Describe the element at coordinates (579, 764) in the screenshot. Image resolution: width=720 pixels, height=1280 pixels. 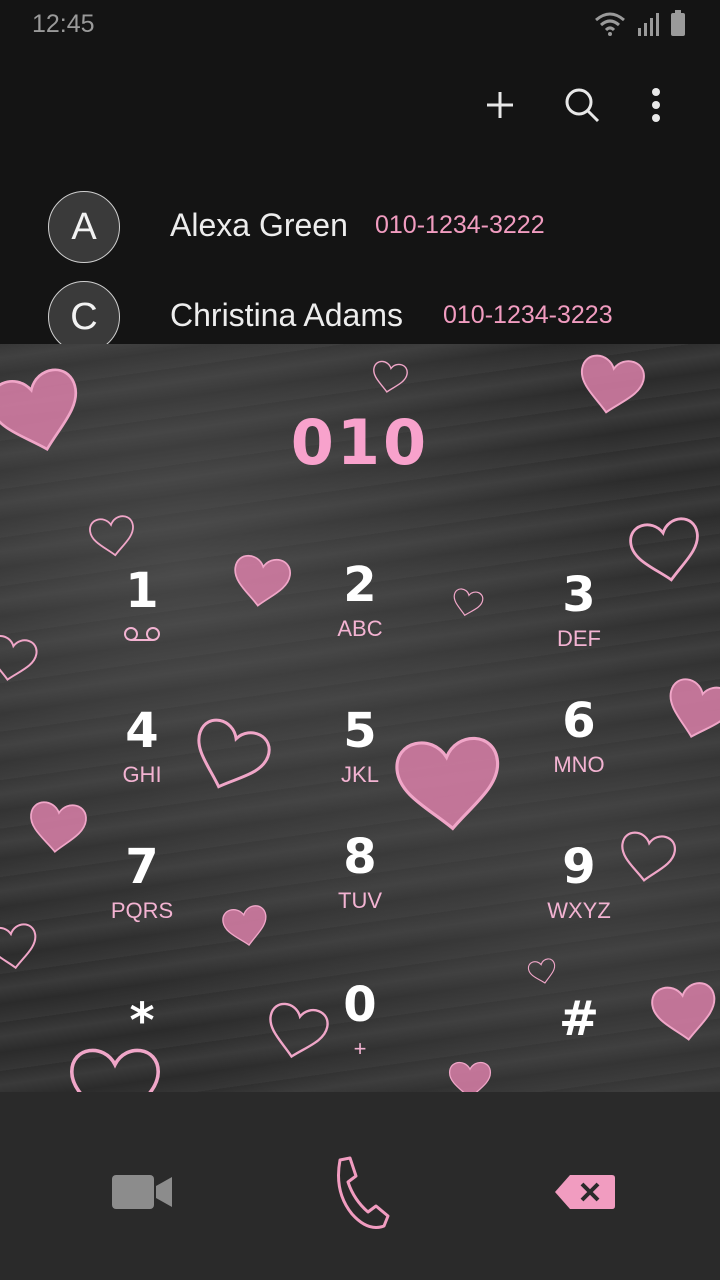
I see `key-letters: MNO` at that location.